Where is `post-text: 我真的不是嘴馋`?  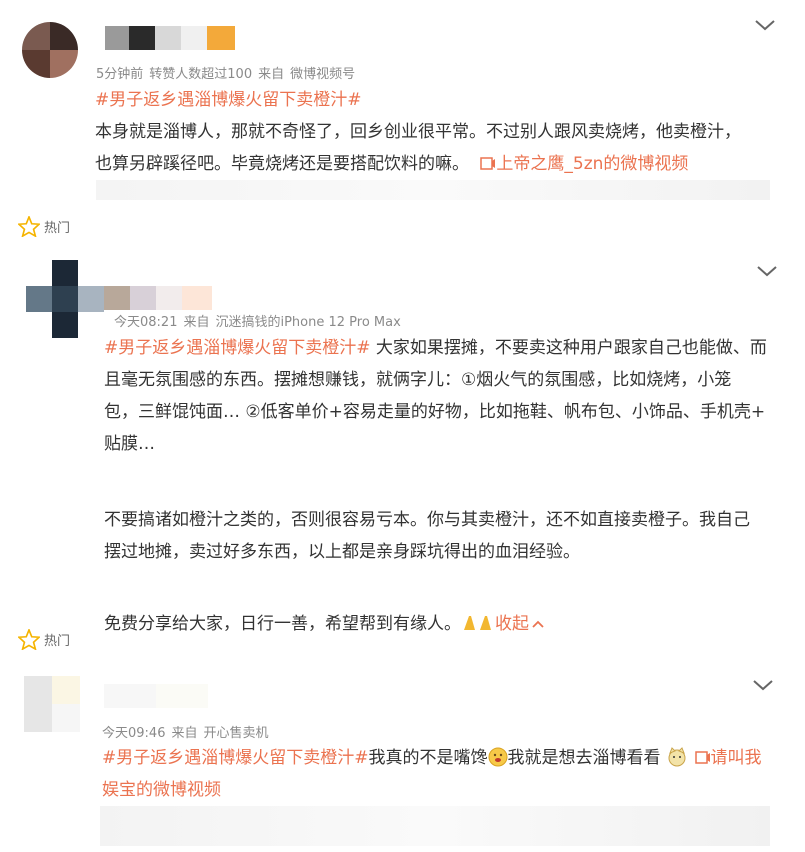
post-text: 我真的不是嘴馋 is located at coordinates (428, 758).